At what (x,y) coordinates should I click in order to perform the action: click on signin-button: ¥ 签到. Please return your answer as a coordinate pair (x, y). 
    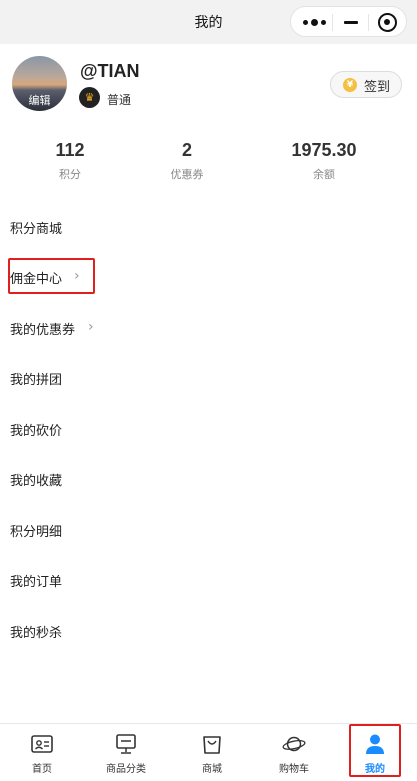
    Looking at the image, I should click on (366, 84).